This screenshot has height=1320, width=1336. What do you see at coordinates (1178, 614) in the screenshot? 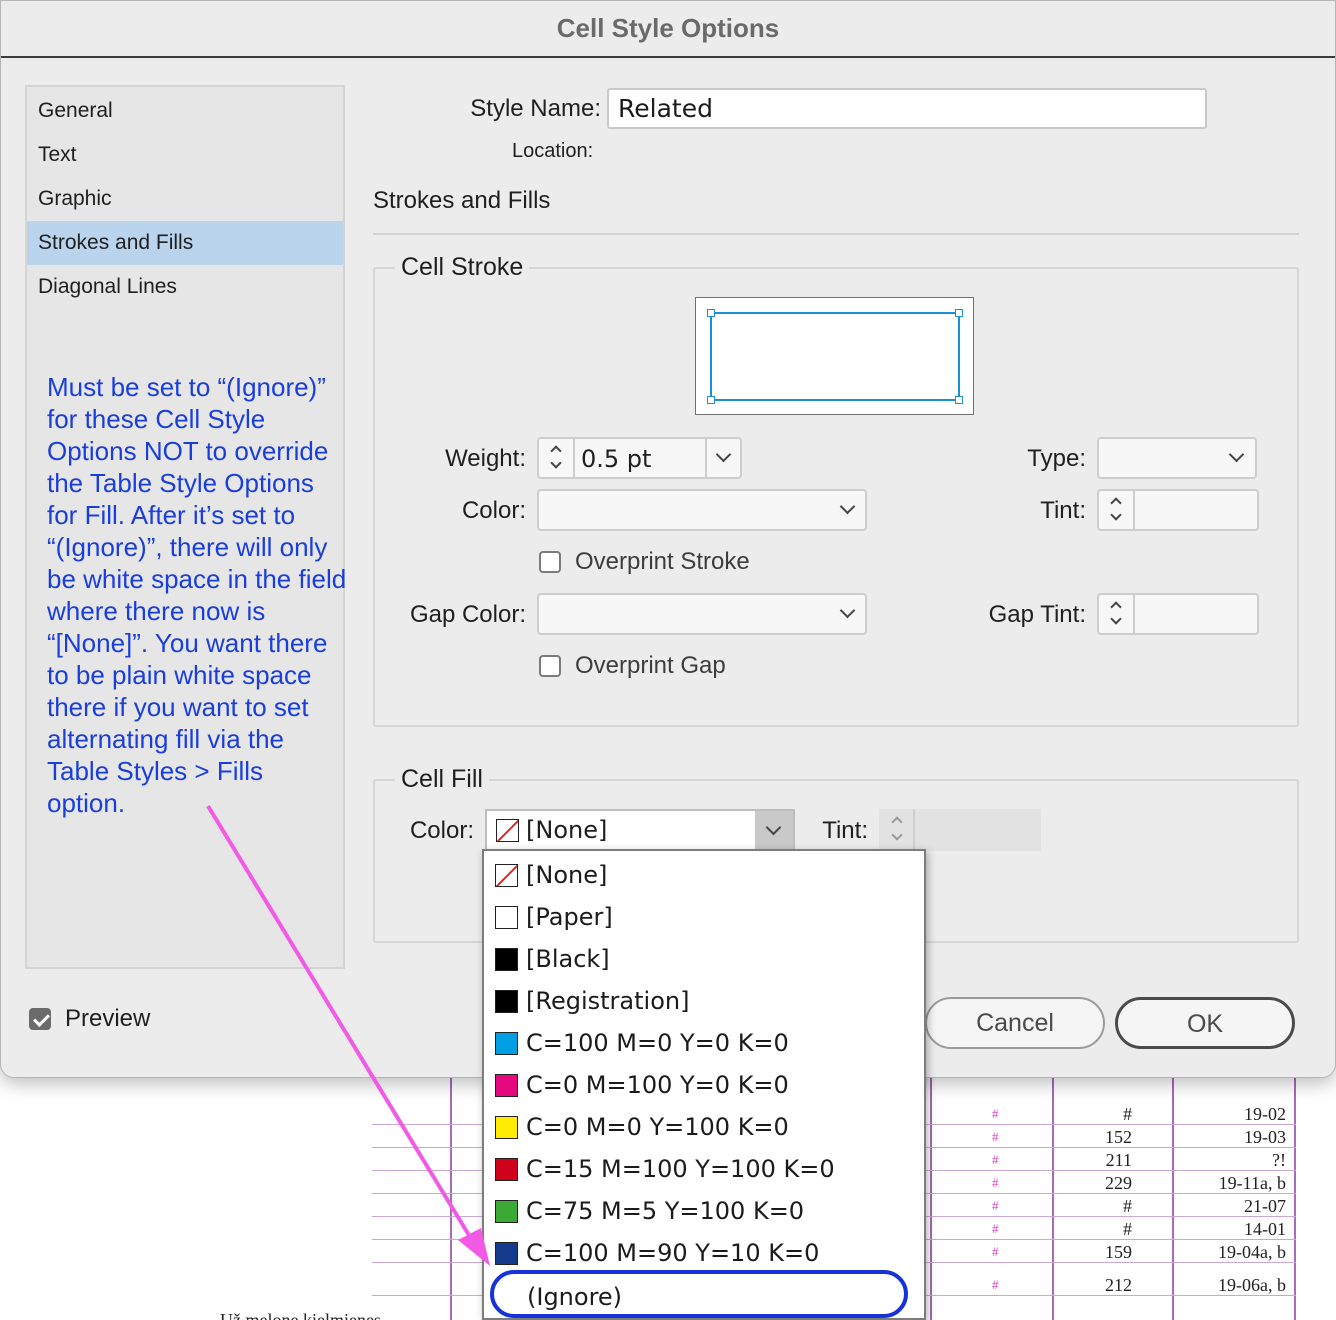
I see `gap-tint-field` at bounding box center [1178, 614].